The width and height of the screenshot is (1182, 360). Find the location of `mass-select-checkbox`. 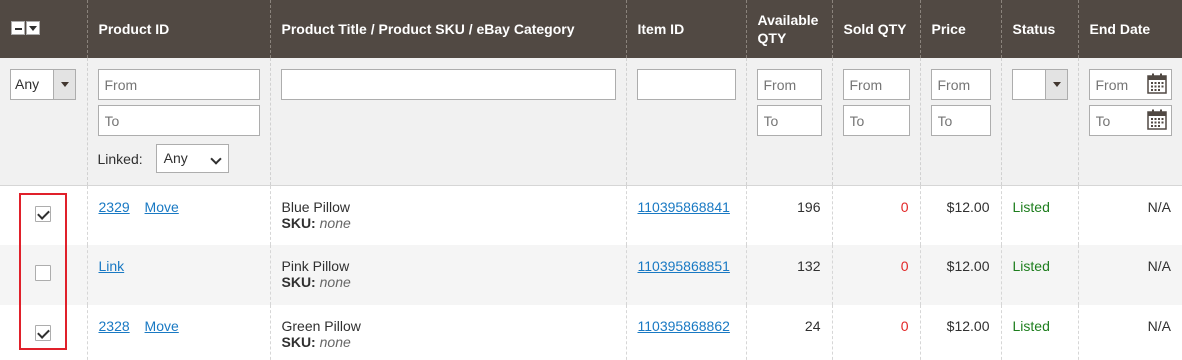

mass-select-checkbox is located at coordinates (18, 28).